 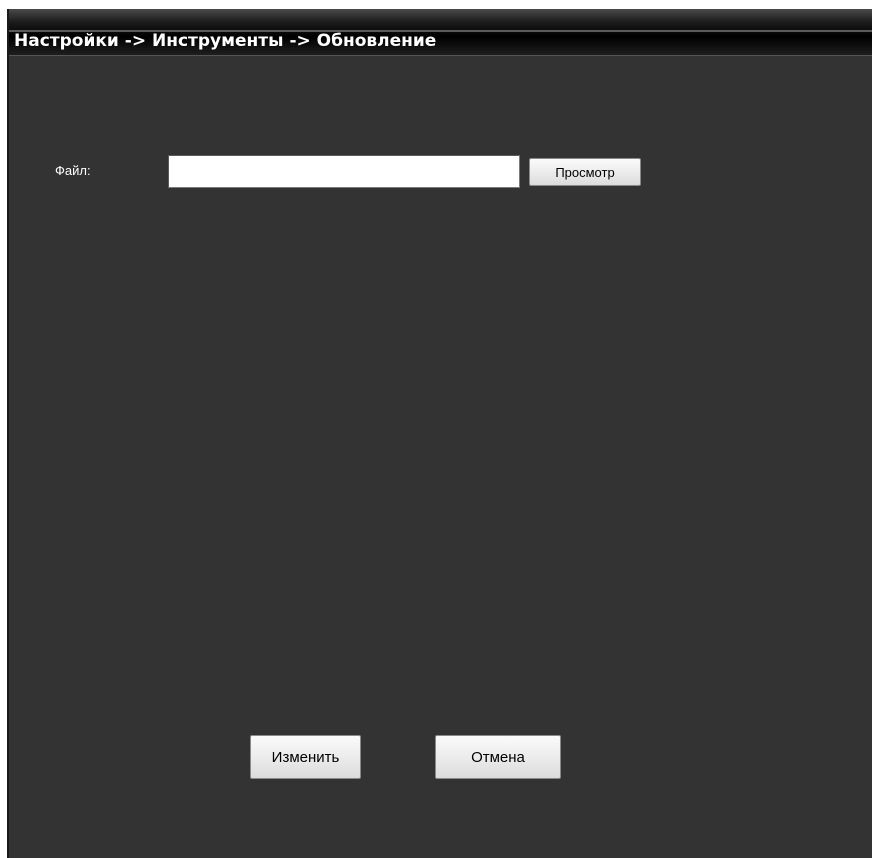 What do you see at coordinates (225, 41) in the screenshot?
I see `breadcrumb: Настройки -> Инструменты -> Обновление` at bounding box center [225, 41].